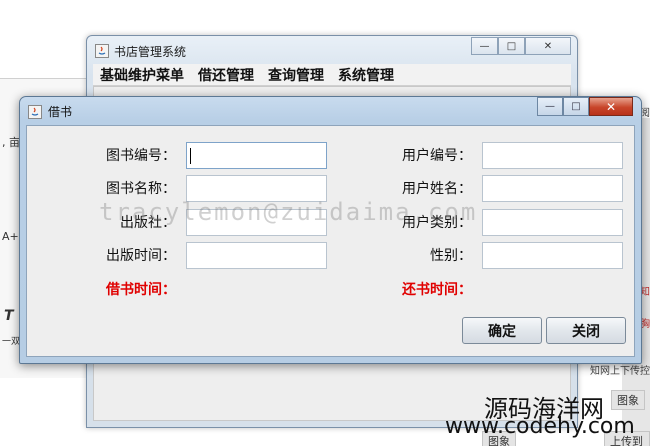 Image resolution: width=650 pixels, height=446 pixels. Describe the element at coordinates (296, 75) in the screenshot. I see `menu-item-query: 查询管理` at that location.